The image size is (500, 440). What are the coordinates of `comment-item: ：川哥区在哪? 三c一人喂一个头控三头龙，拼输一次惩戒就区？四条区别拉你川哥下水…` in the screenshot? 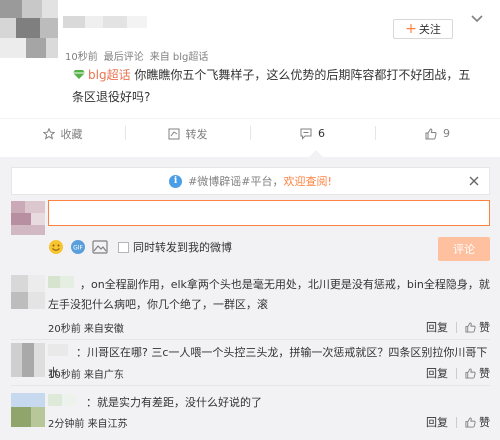 It's located at (250, 364).